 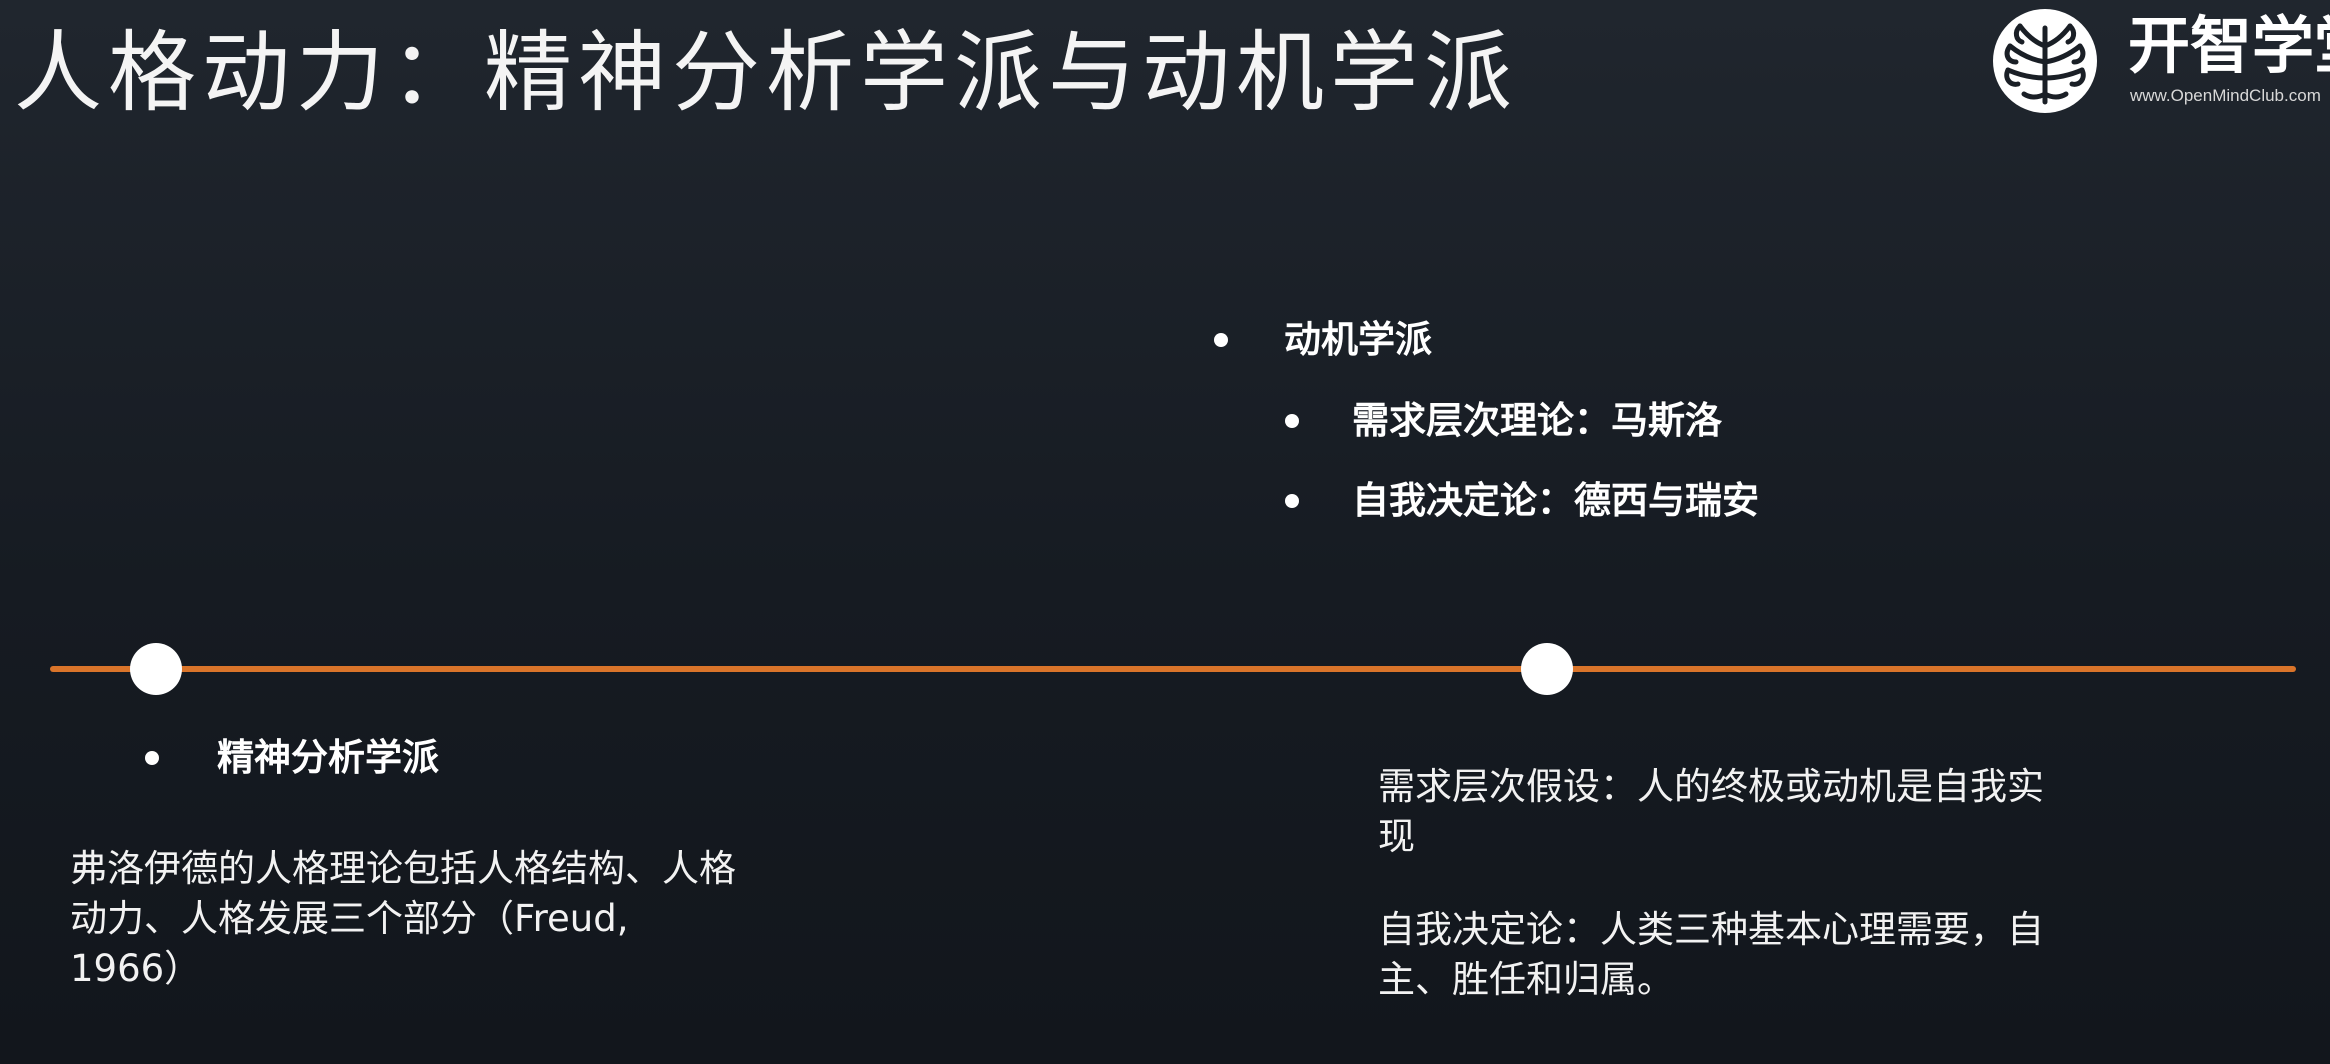 I want to click on freud-description-line: 弗洛伊德的人格理论包括人格结构、人格, so click(x=403, y=868).